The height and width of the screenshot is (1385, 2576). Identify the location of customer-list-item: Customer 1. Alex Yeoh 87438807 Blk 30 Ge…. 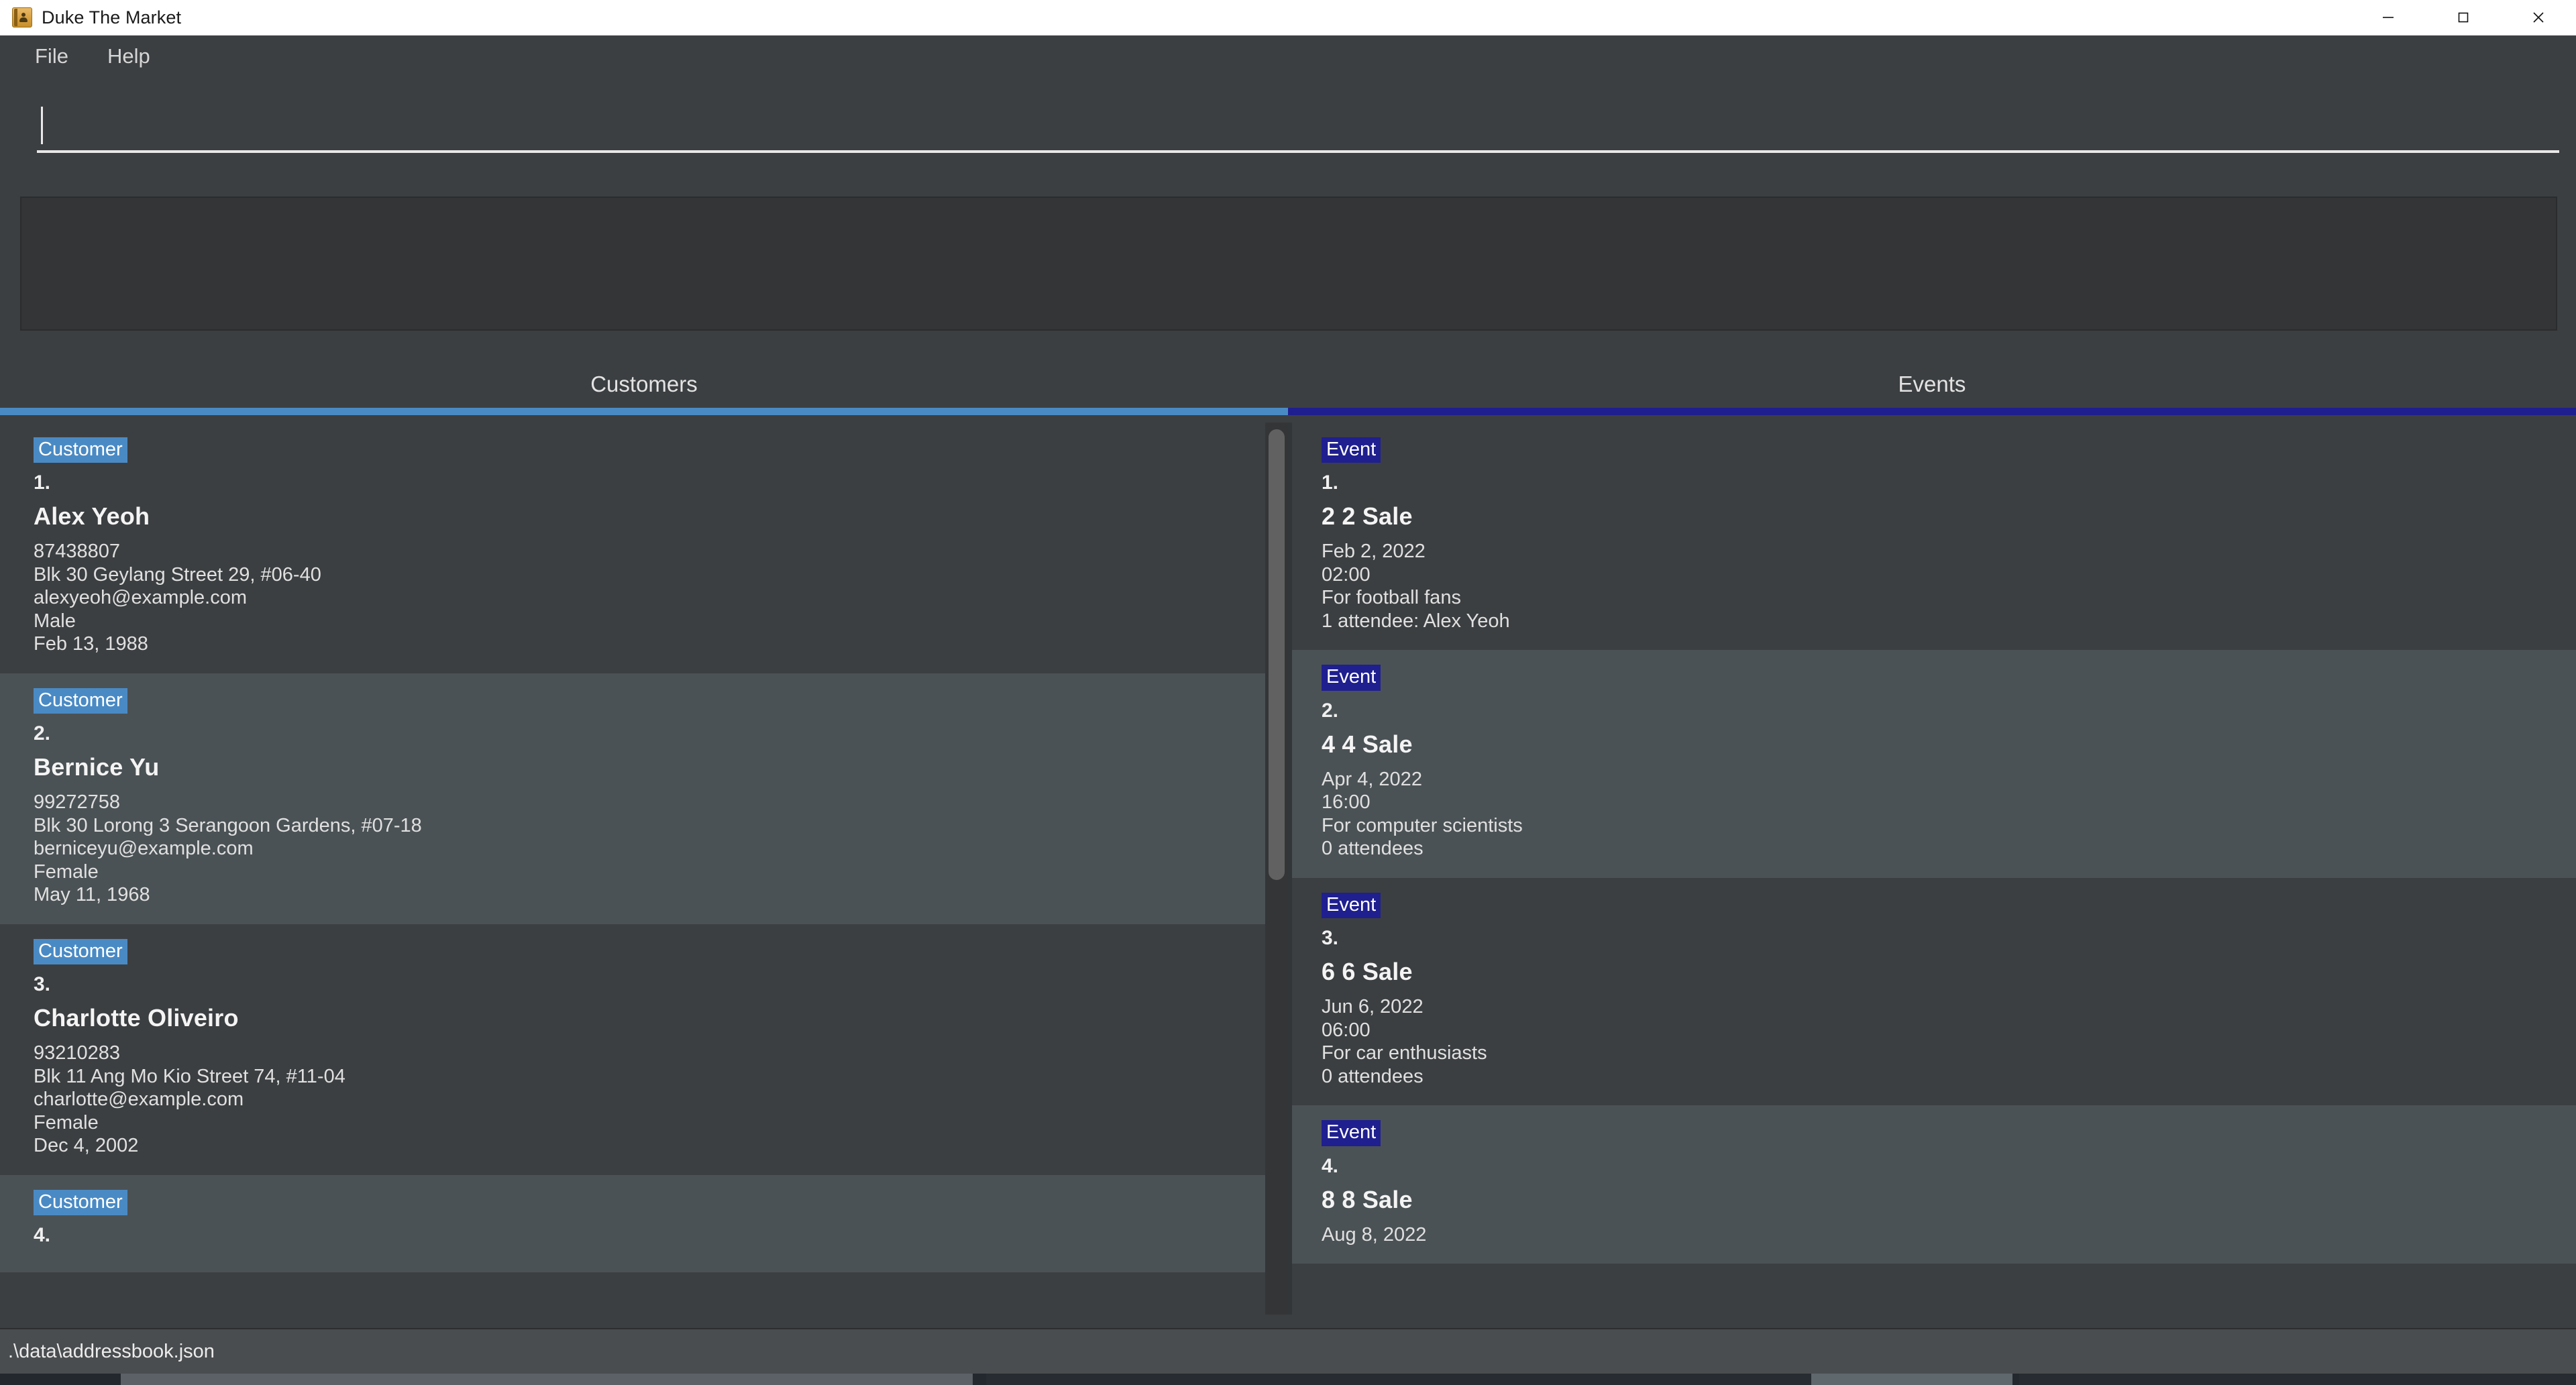
(644, 548).